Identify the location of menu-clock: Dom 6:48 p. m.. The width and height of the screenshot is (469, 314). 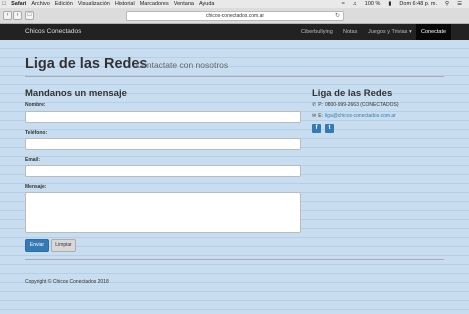
(418, 4).